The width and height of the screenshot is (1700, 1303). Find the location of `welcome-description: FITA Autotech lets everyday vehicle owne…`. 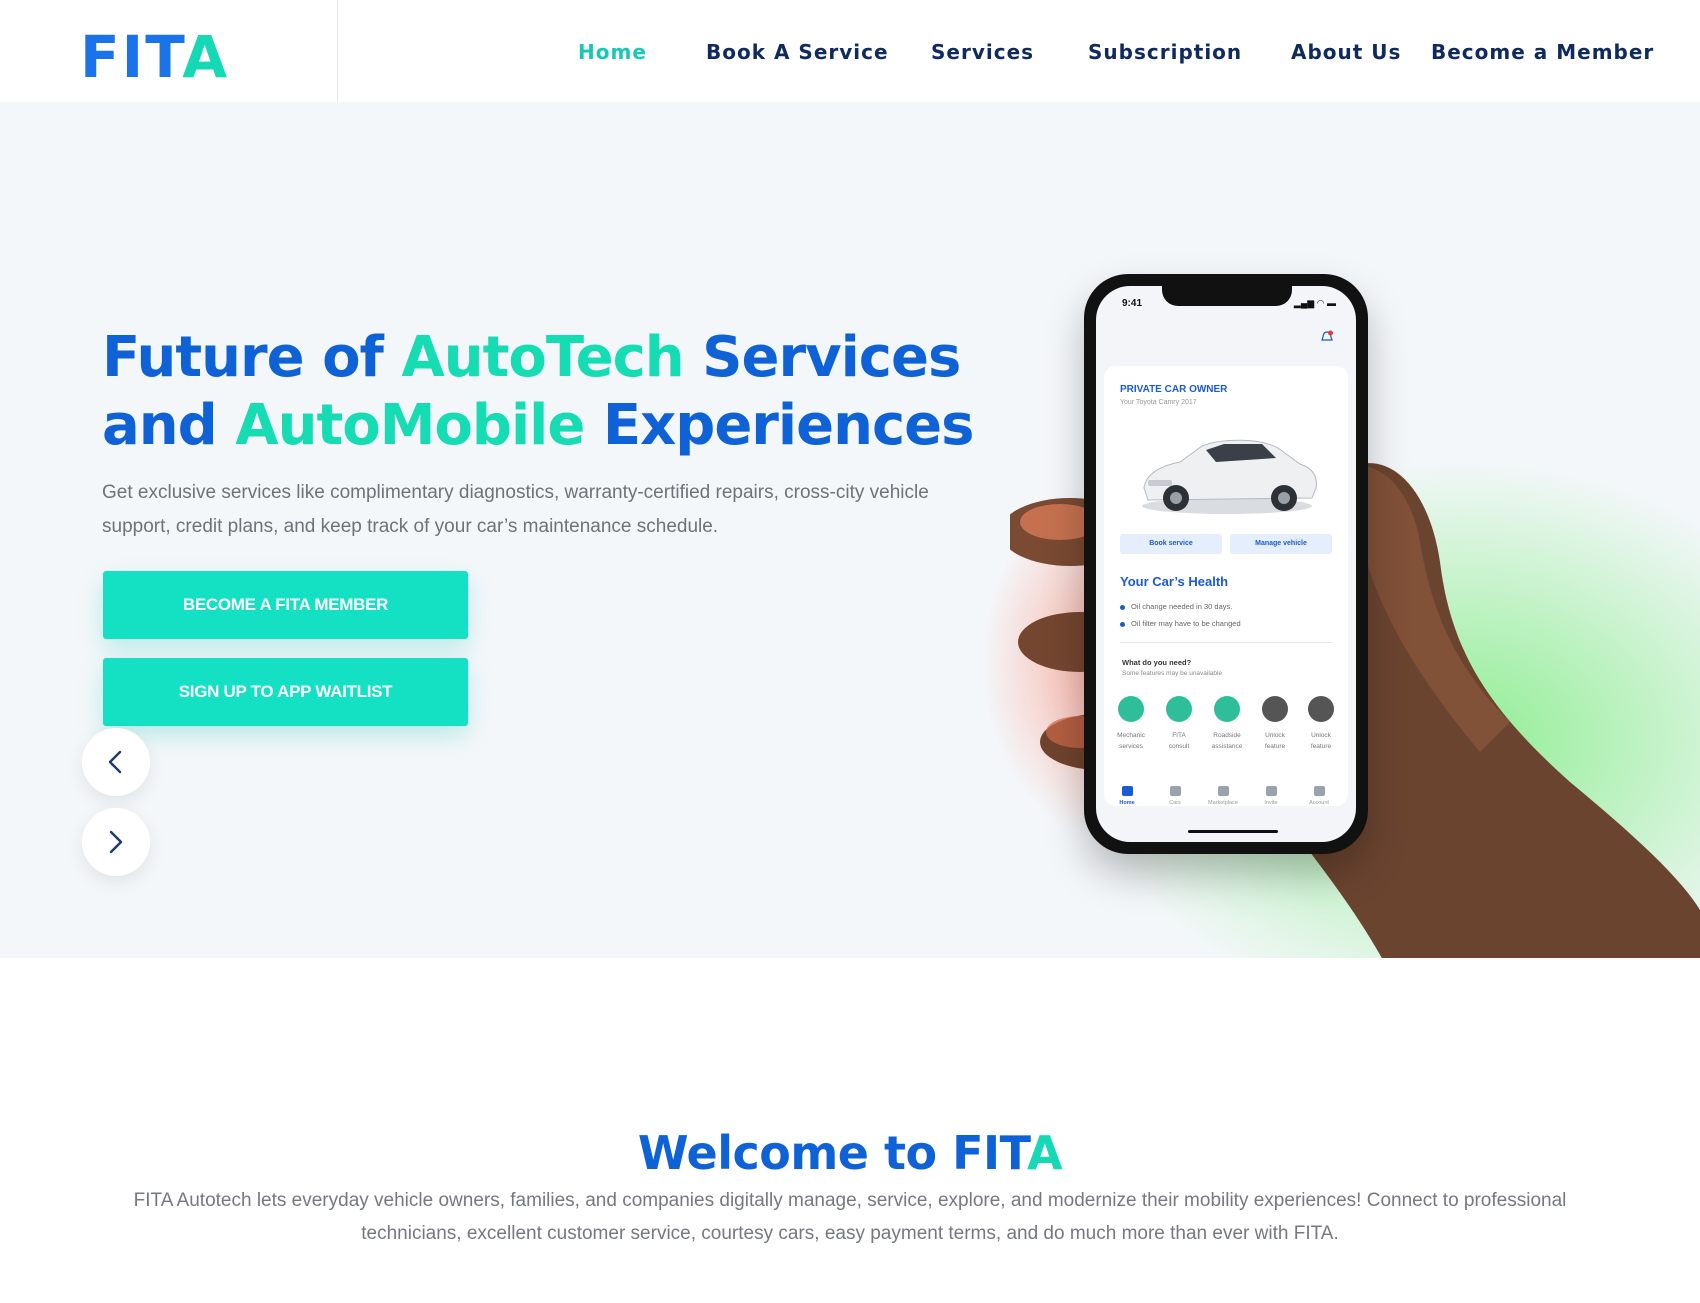

welcome-description: FITA Autotech lets everyday vehicle owne… is located at coordinates (850, 1217).